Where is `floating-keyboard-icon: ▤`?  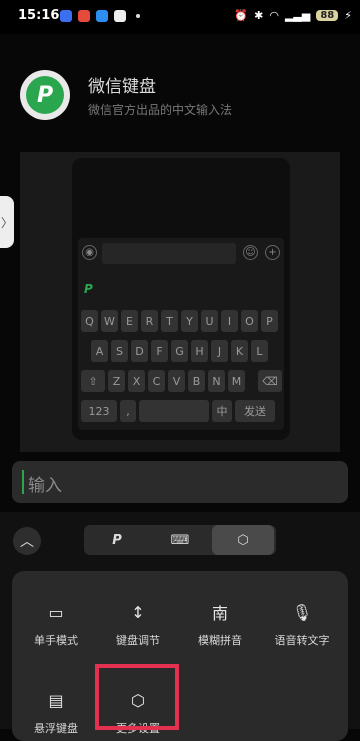
floating-keyboard-icon: ▤ is located at coordinates (56, 700).